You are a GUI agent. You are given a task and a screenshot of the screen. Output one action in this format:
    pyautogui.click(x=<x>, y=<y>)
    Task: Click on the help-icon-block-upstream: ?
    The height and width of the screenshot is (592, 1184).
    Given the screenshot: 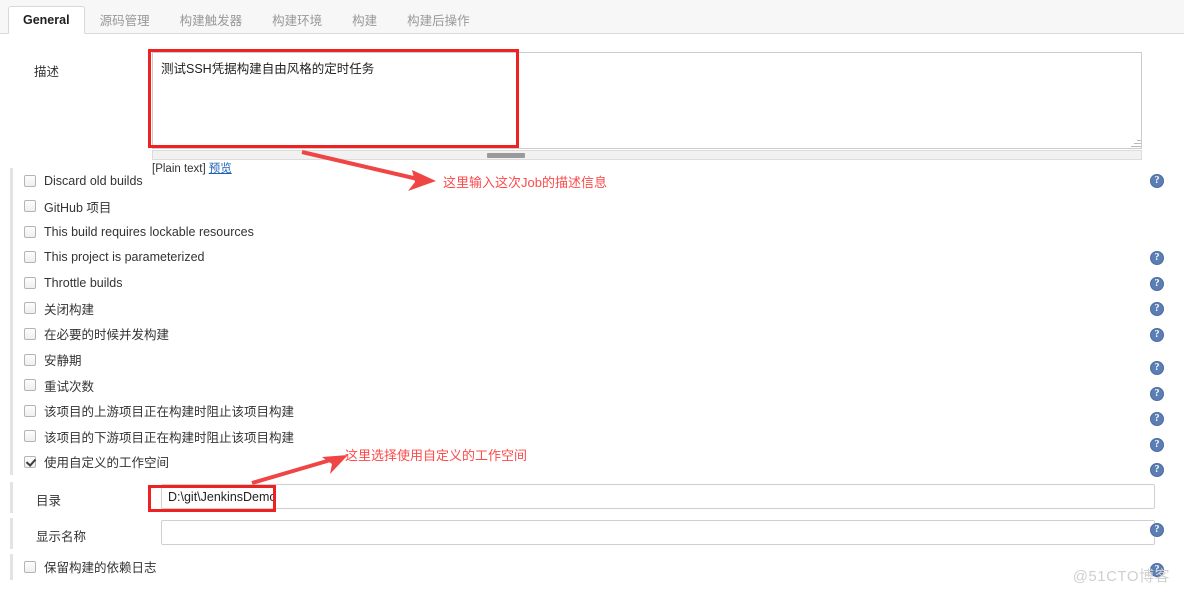 What is the action you would take?
    pyautogui.click(x=1157, y=419)
    